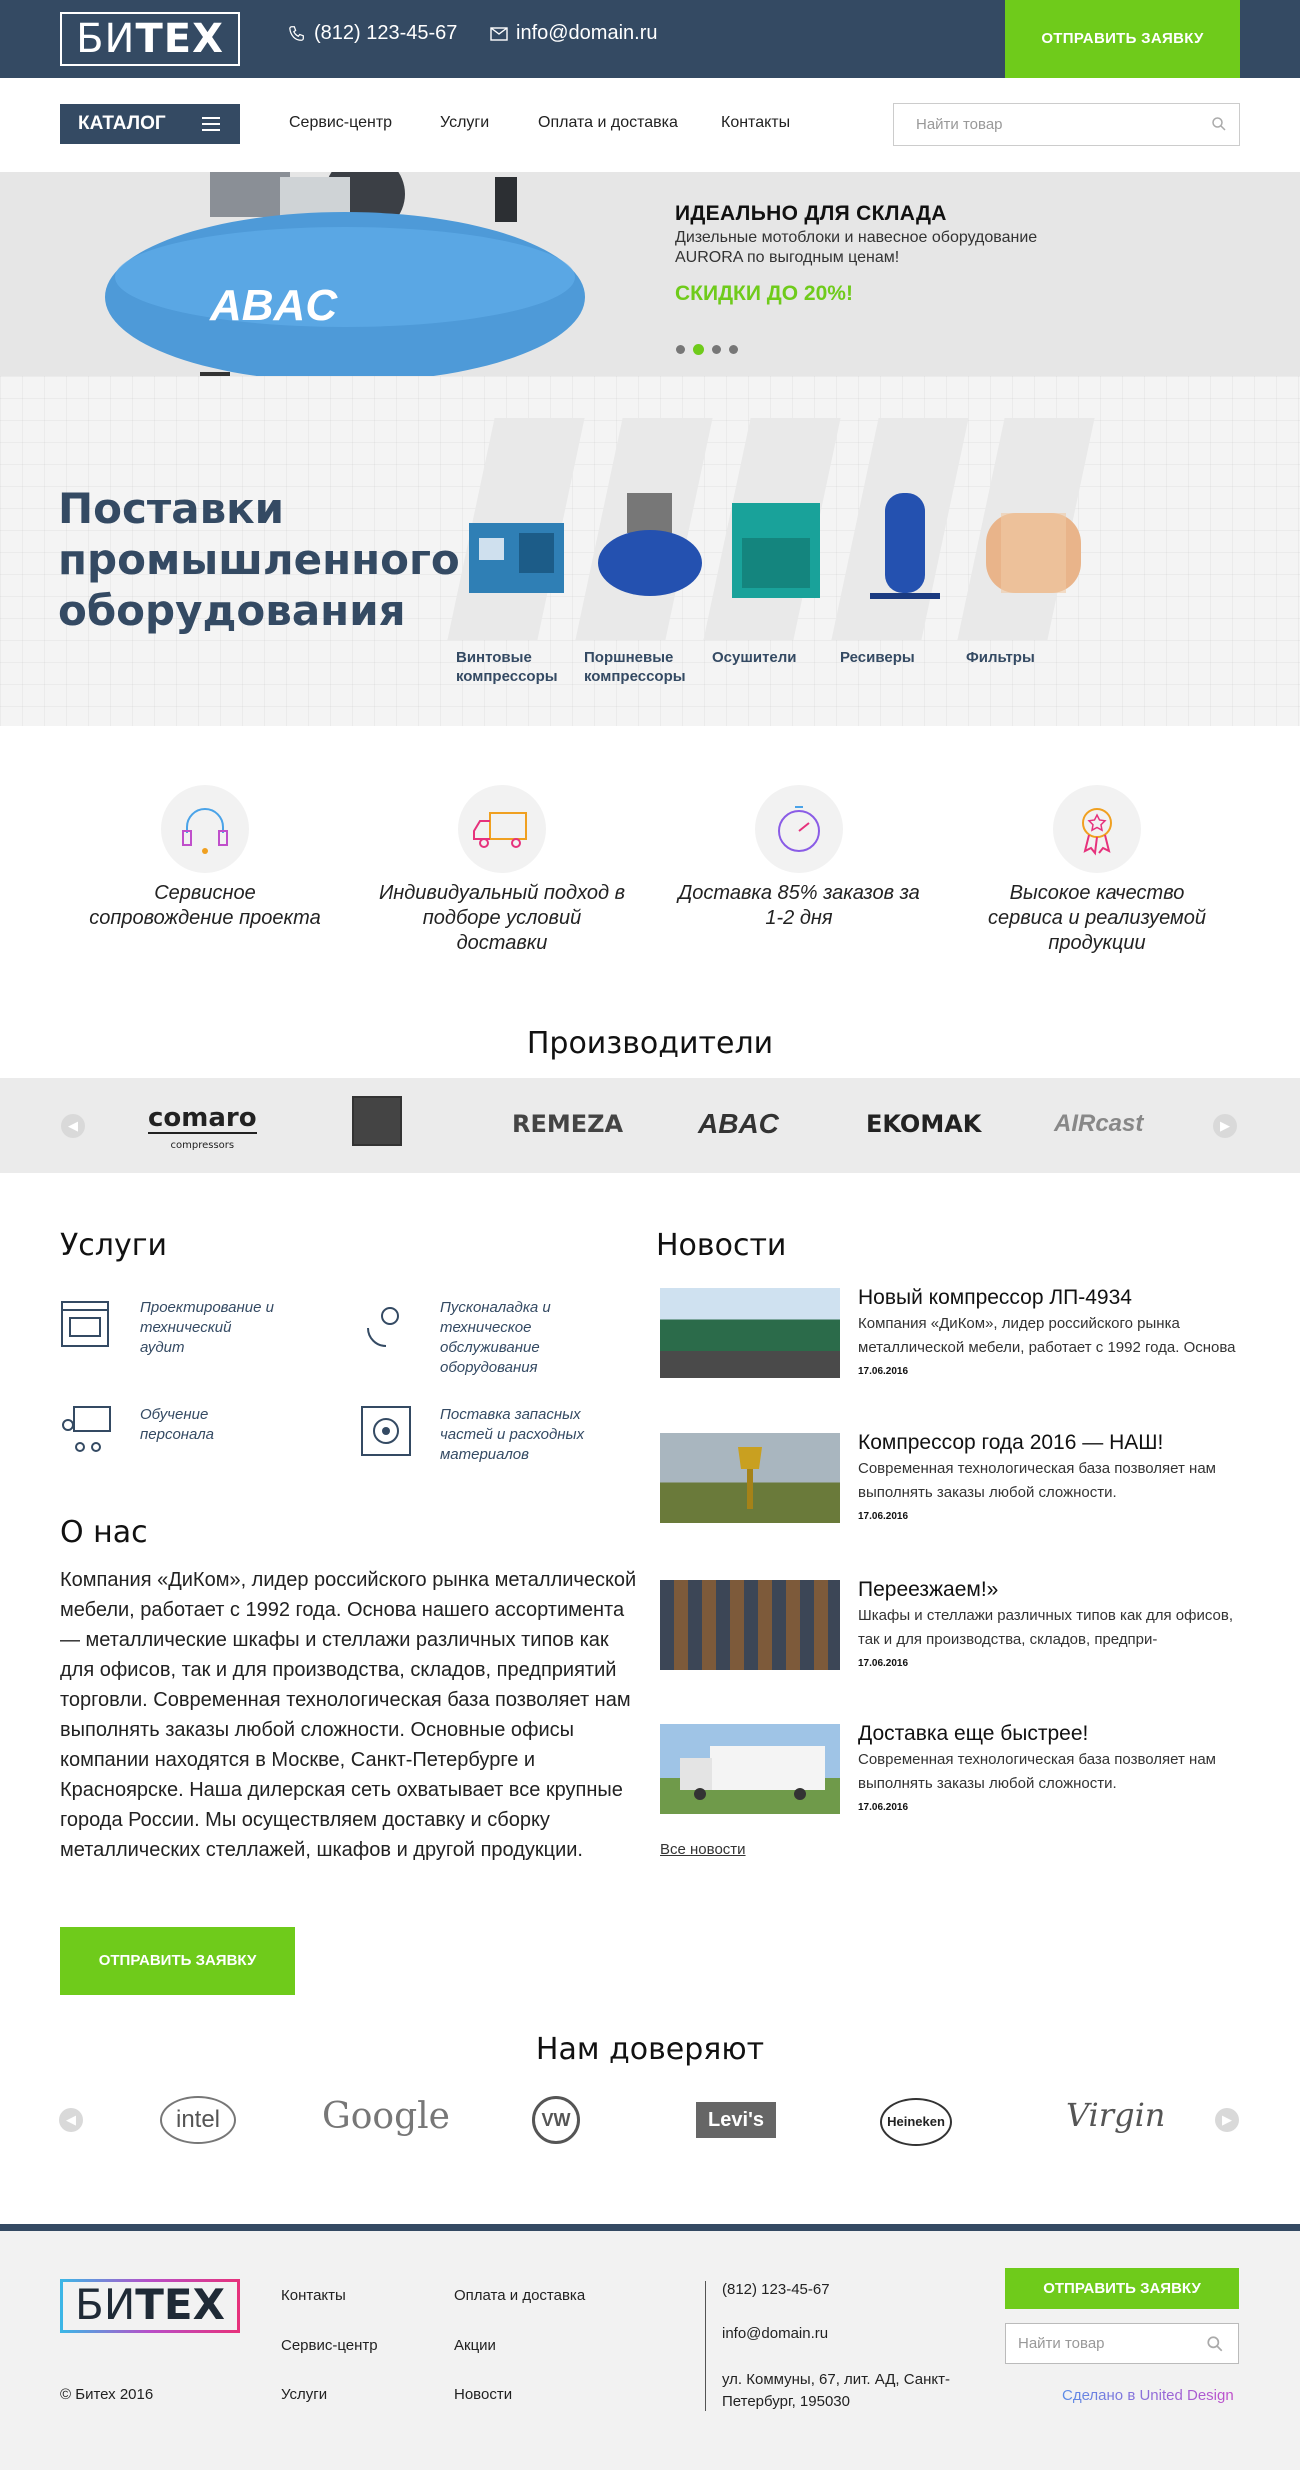 The height and width of the screenshot is (2470, 1300). I want to click on header-phone: (812) 123-45-67, so click(372, 33).